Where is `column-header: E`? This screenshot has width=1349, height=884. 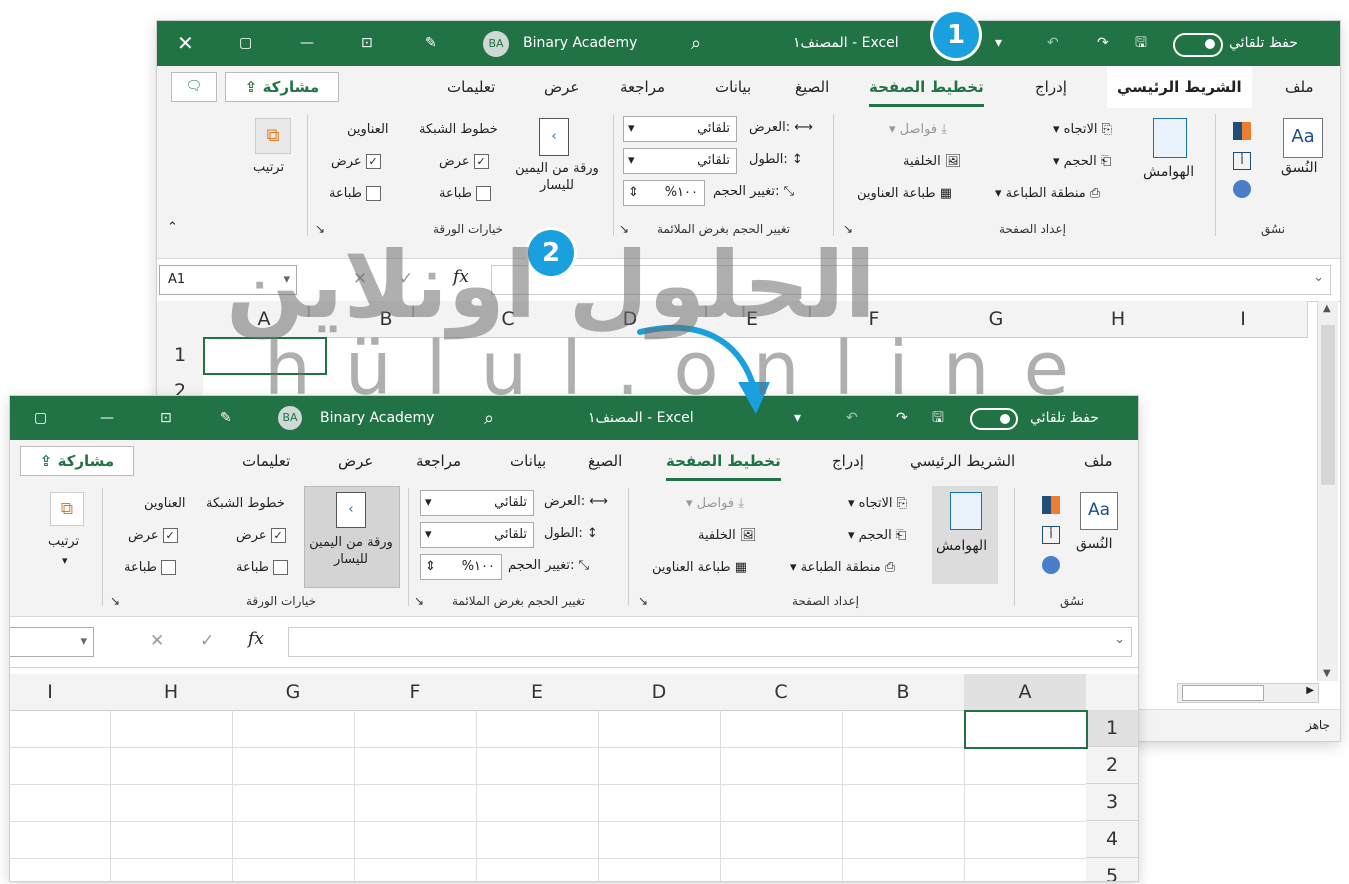 column-header: E is located at coordinates (537, 692).